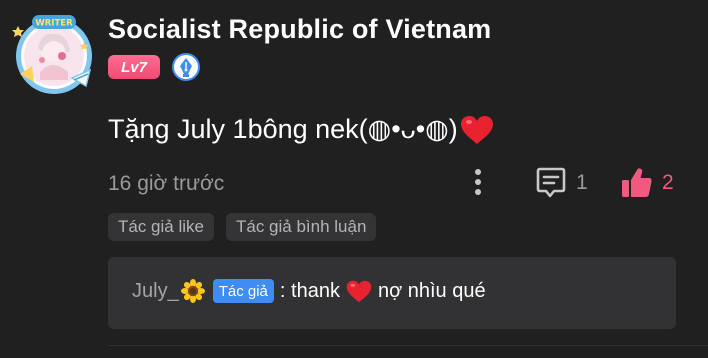 The image size is (708, 358). What do you see at coordinates (299, 29) in the screenshot?
I see `username: Socialist Republic of Vietnam` at bounding box center [299, 29].